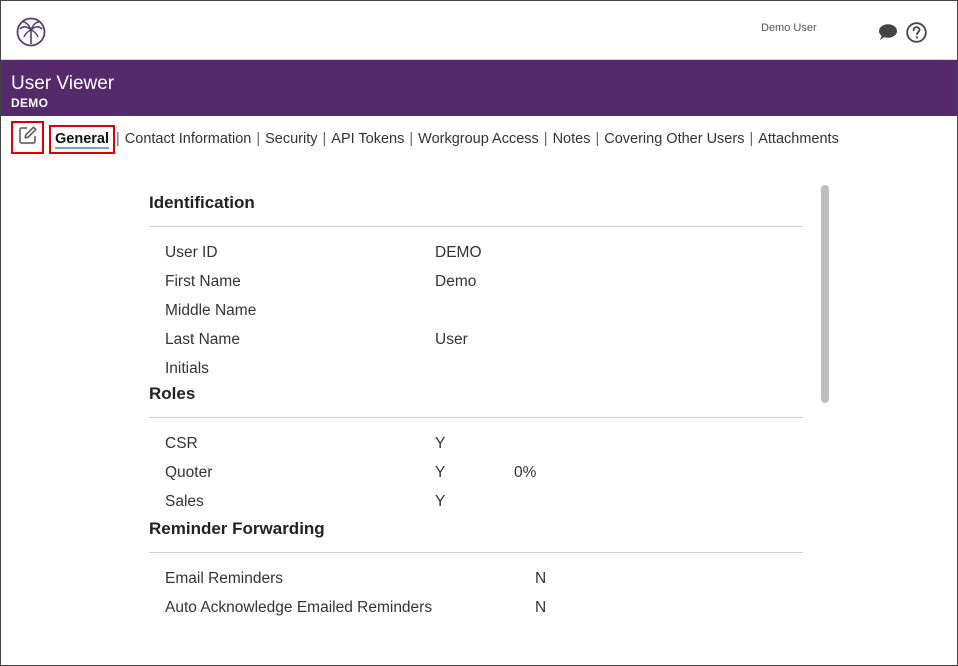  I want to click on field-label: Last Name, so click(202, 339).